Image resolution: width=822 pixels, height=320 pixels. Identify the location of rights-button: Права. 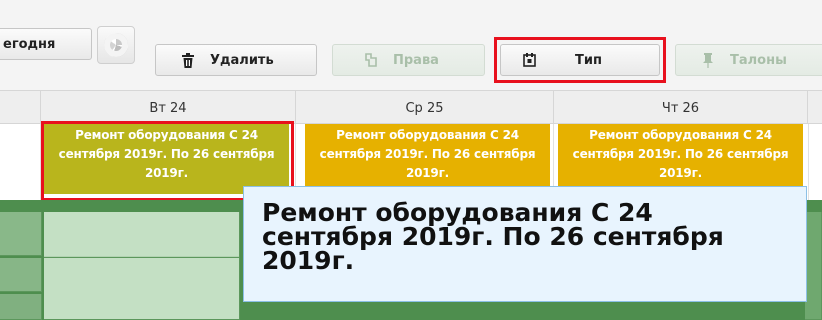
(408, 60).